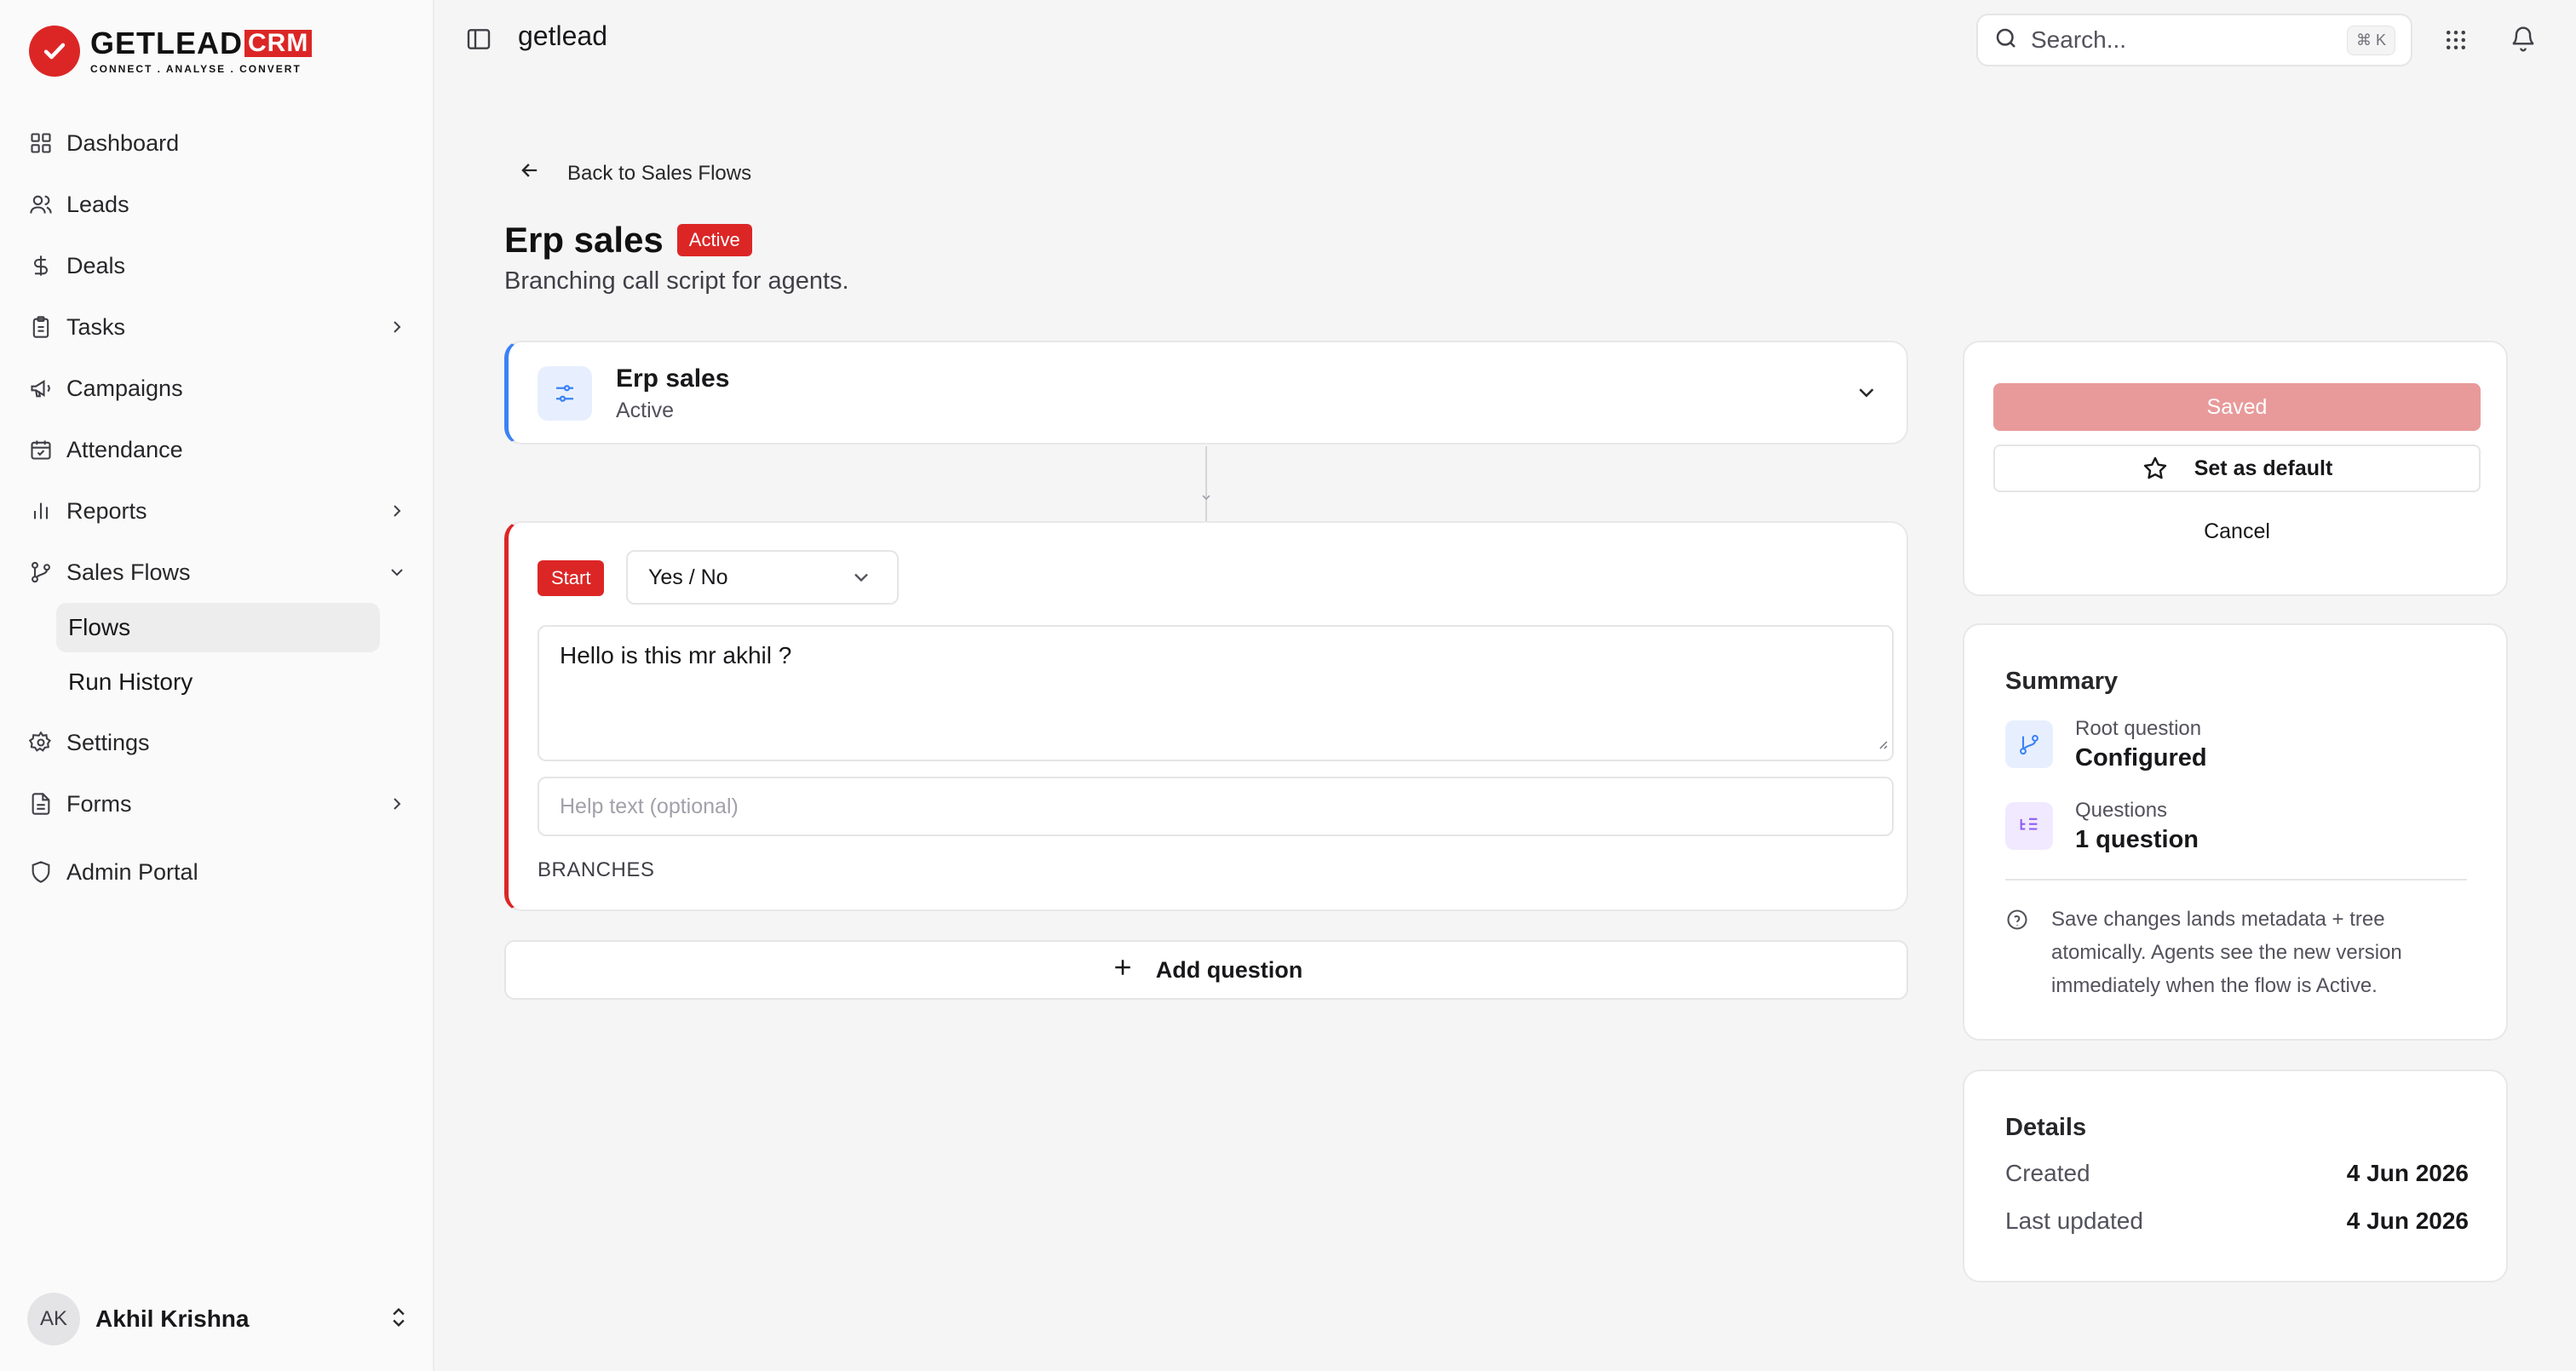  Describe the element at coordinates (676, 655) in the screenshot. I see `question-text-value: Hello is this mr akhil ?` at that location.